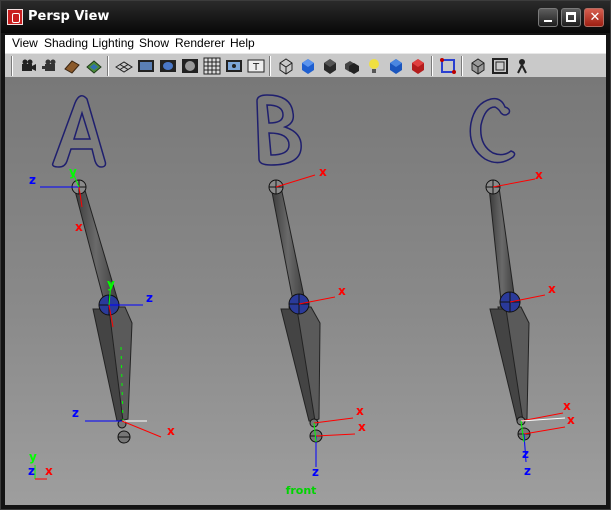 The height and width of the screenshot is (510, 611). What do you see at coordinates (25, 43) in the screenshot?
I see `menu-view: View` at bounding box center [25, 43].